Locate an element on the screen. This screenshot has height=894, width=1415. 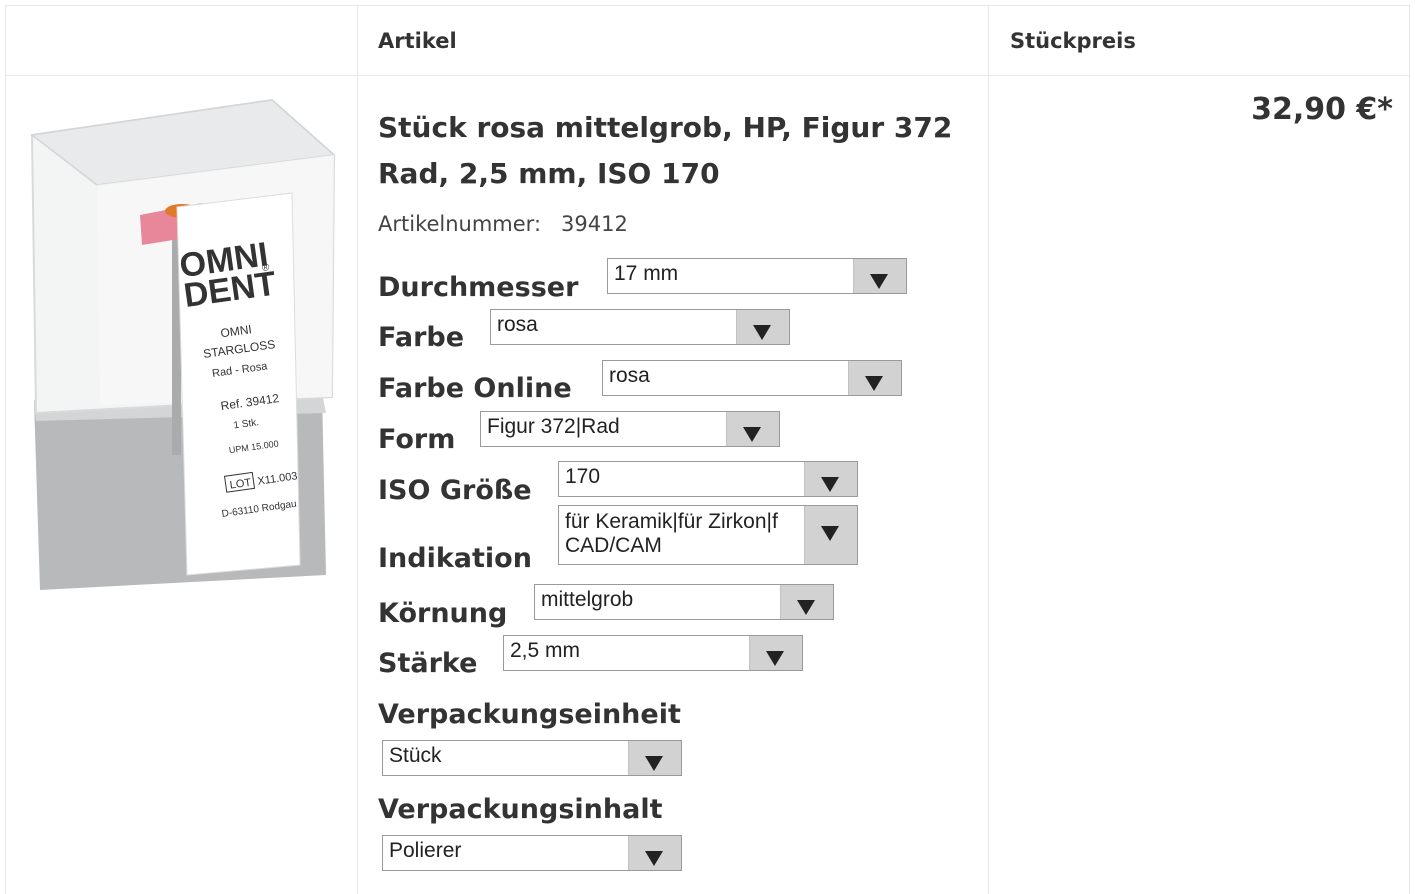
select-indikation: für Keramik|für Zirkon|f CAD/CAM is located at coordinates (708, 535).